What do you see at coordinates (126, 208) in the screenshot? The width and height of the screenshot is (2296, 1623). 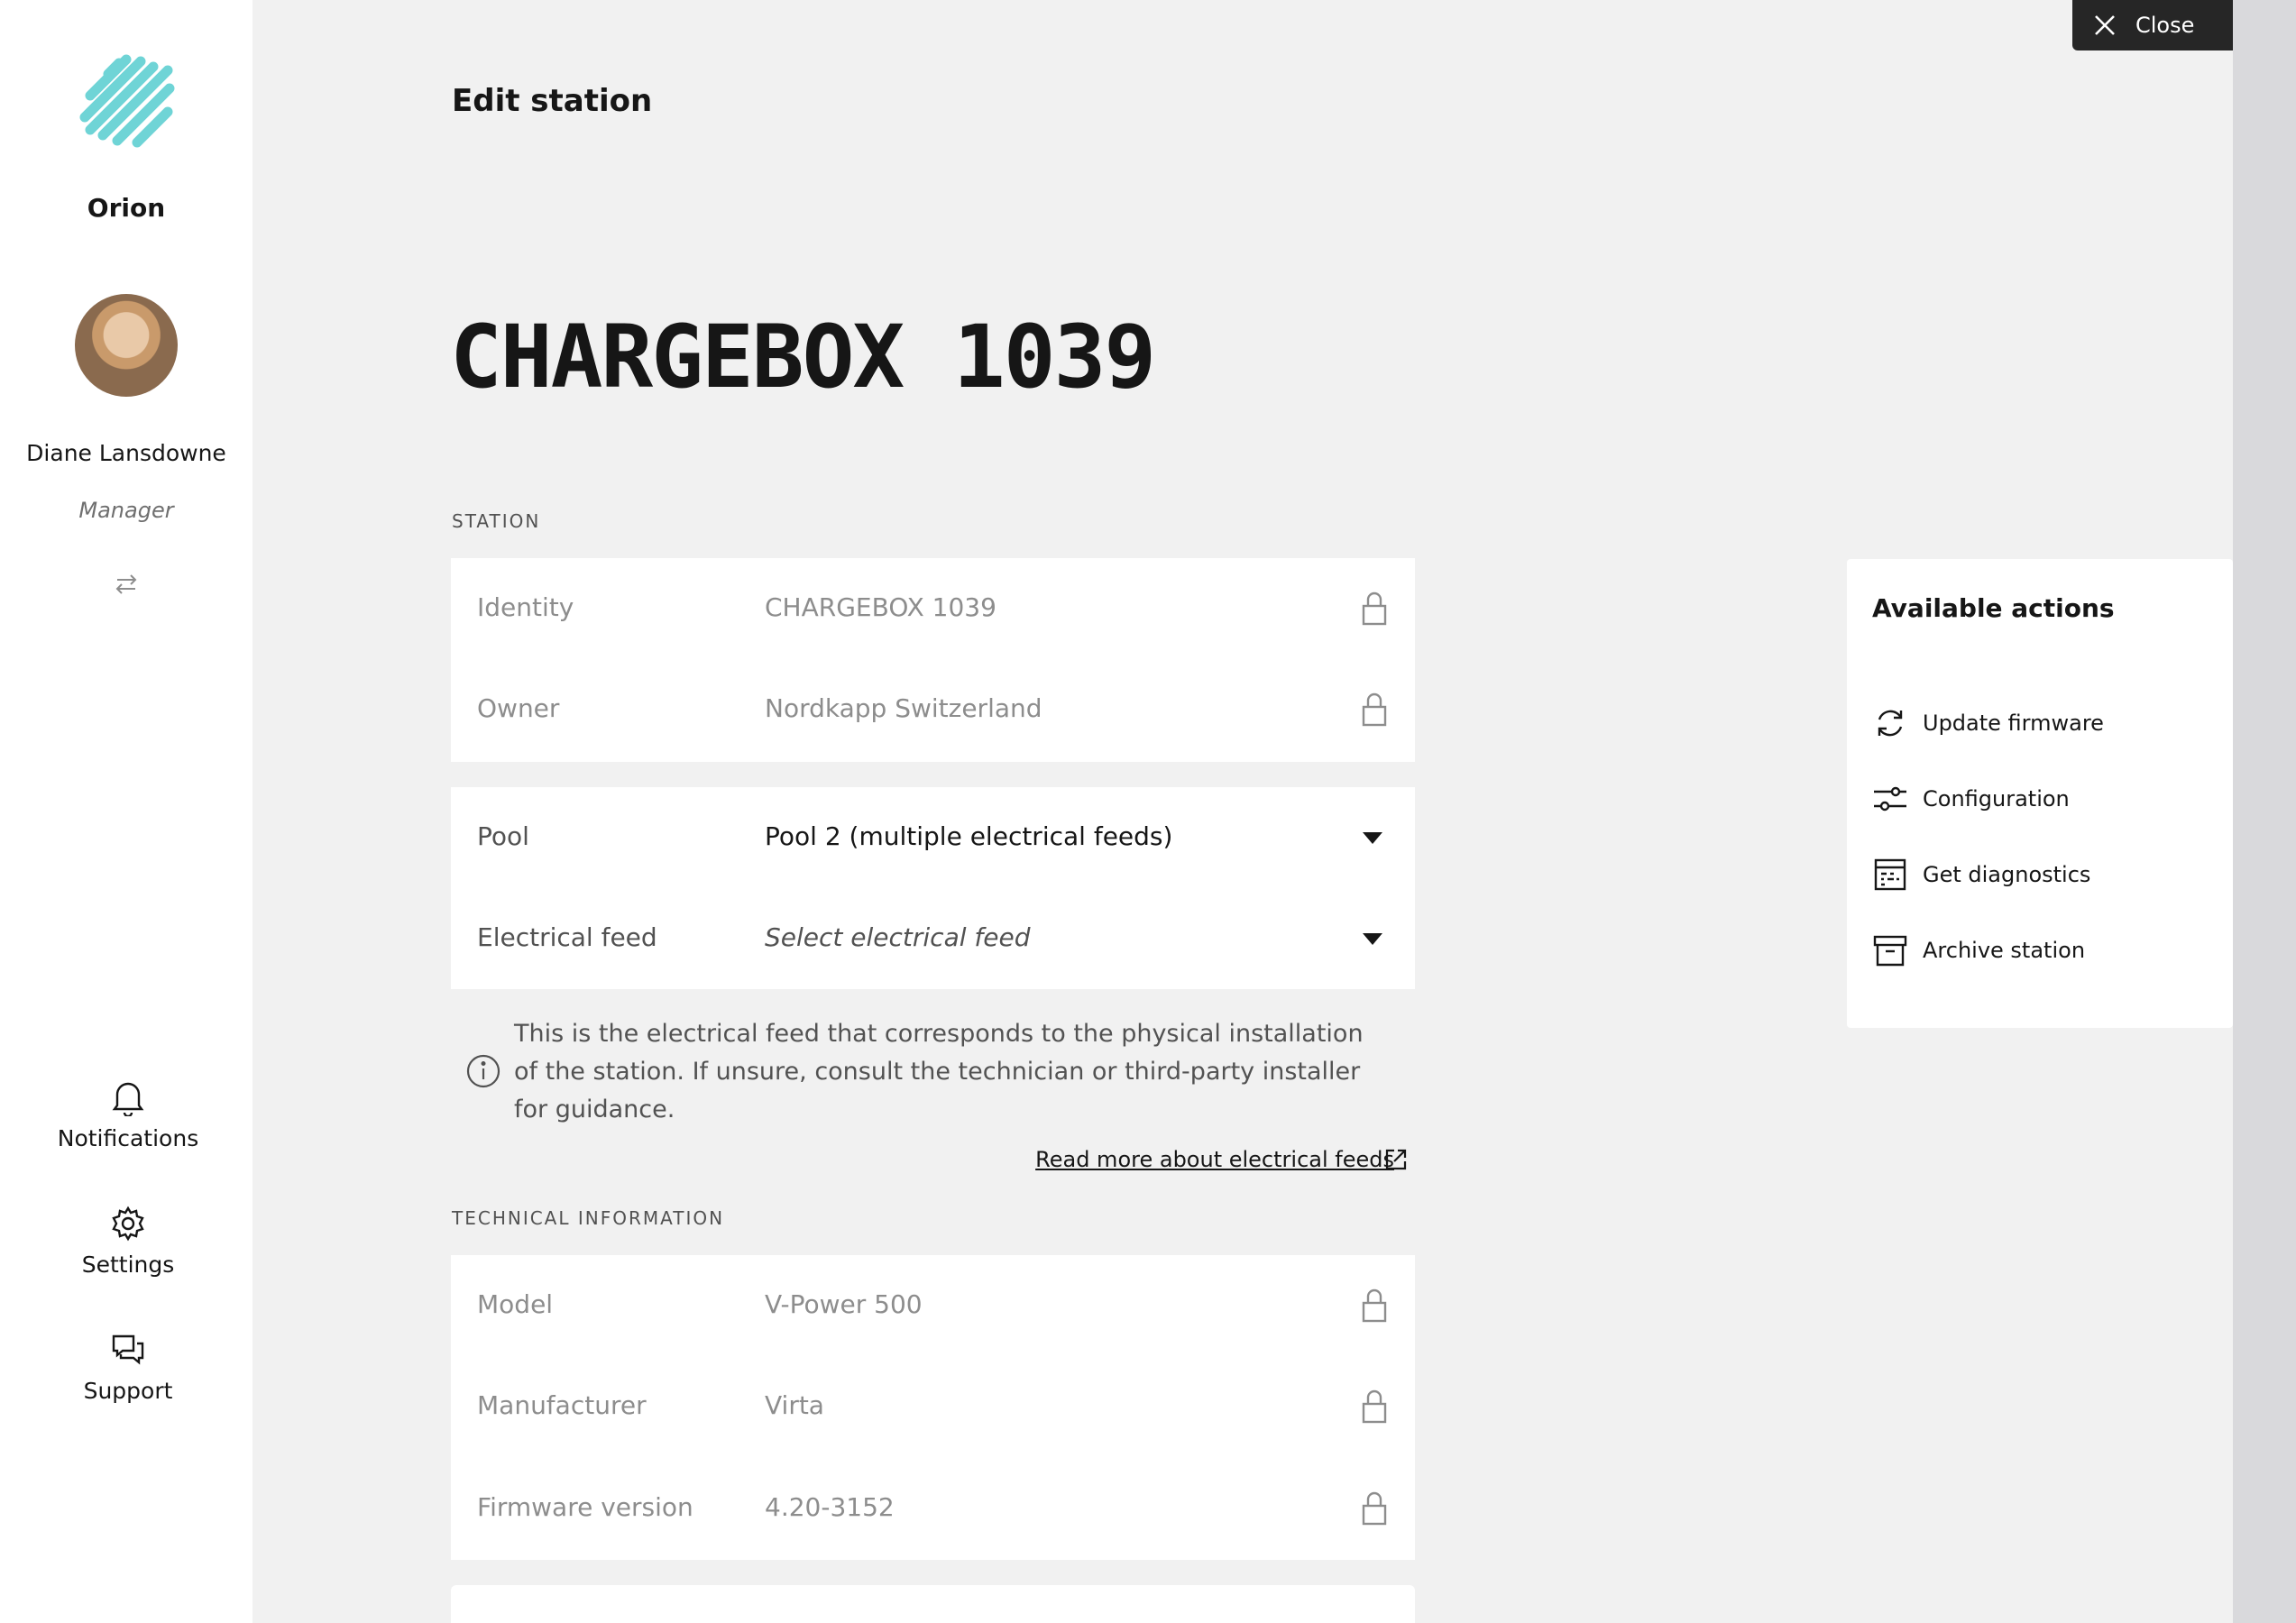 I see `brand-name: Orion` at bounding box center [126, 208].